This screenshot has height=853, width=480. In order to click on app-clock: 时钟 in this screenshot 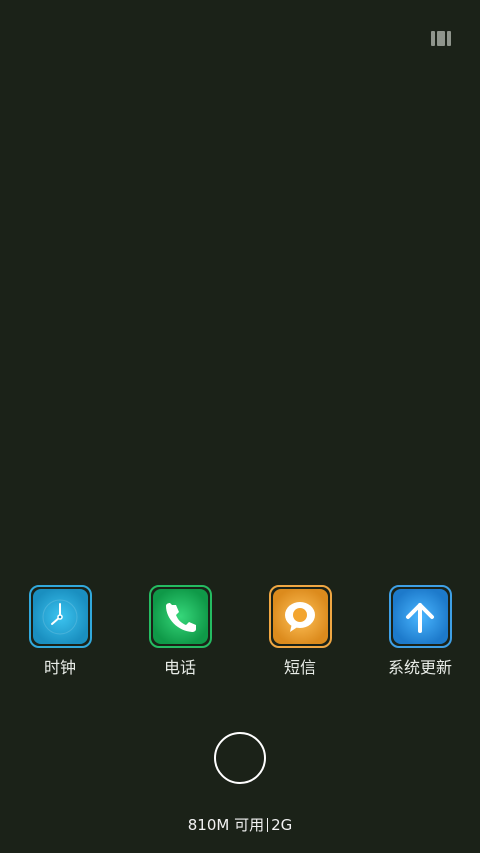, I will do `click(60, 637)`.